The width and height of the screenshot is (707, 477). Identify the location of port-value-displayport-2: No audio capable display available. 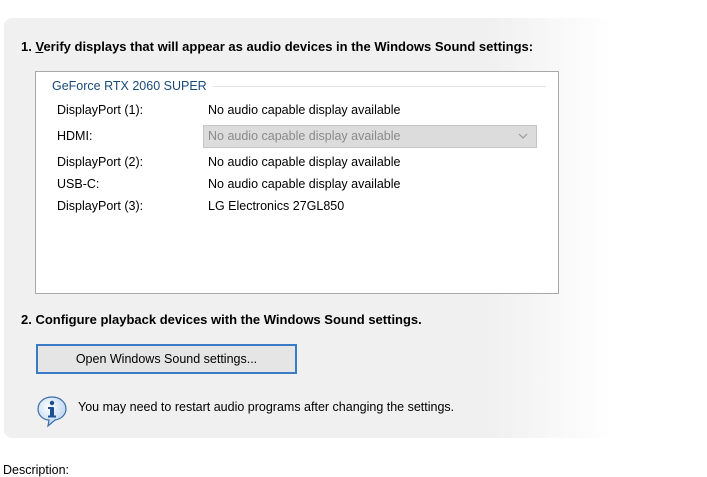
(304, 162).